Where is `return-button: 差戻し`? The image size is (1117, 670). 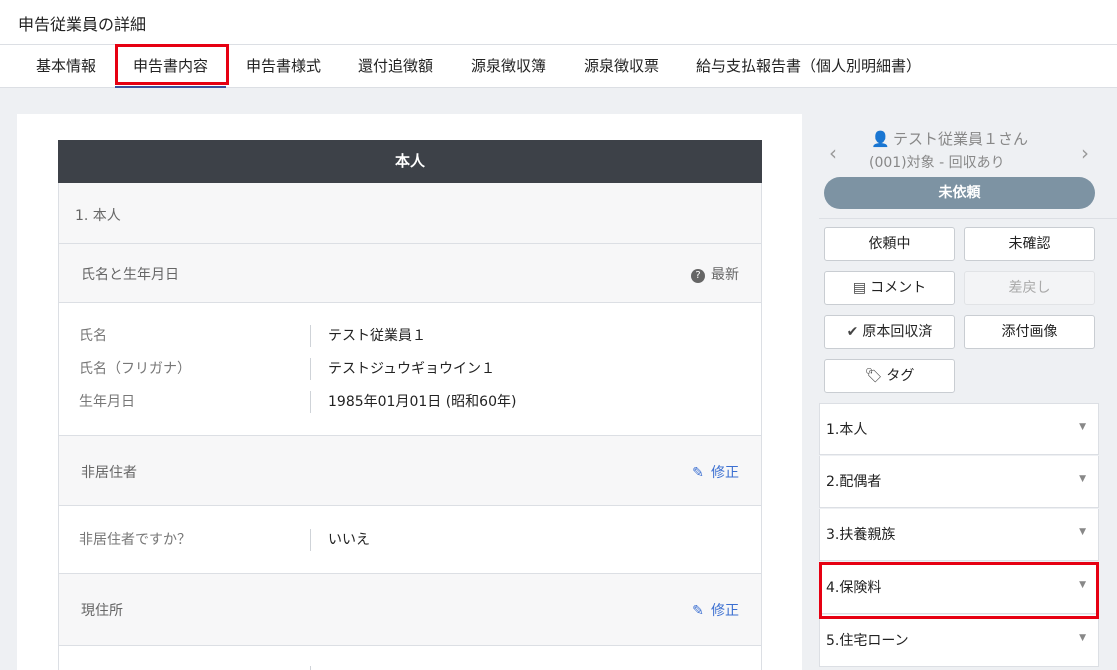
return-button: 差戻し is located at coordinates (1029, 288).